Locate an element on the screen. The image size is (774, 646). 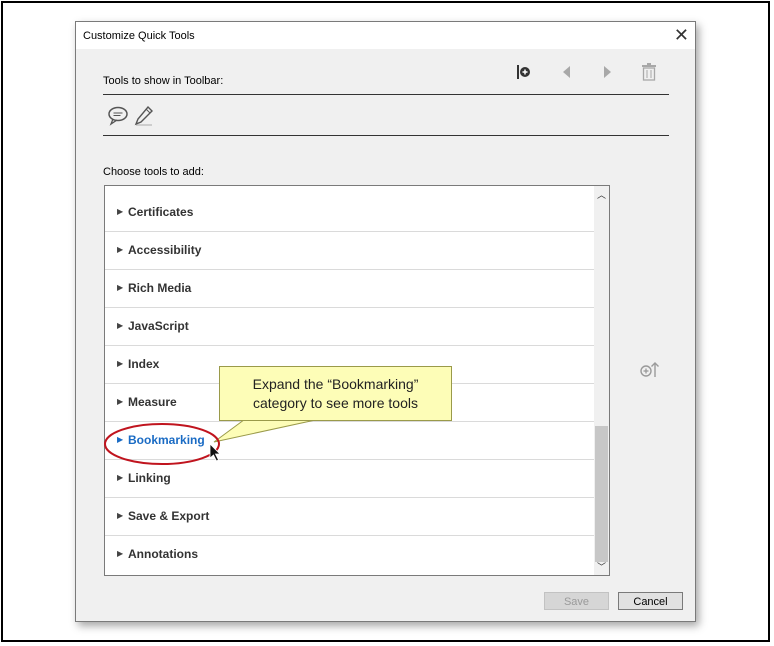
scroll-down-icon: ﹀ is located at coordinates (601, 566).